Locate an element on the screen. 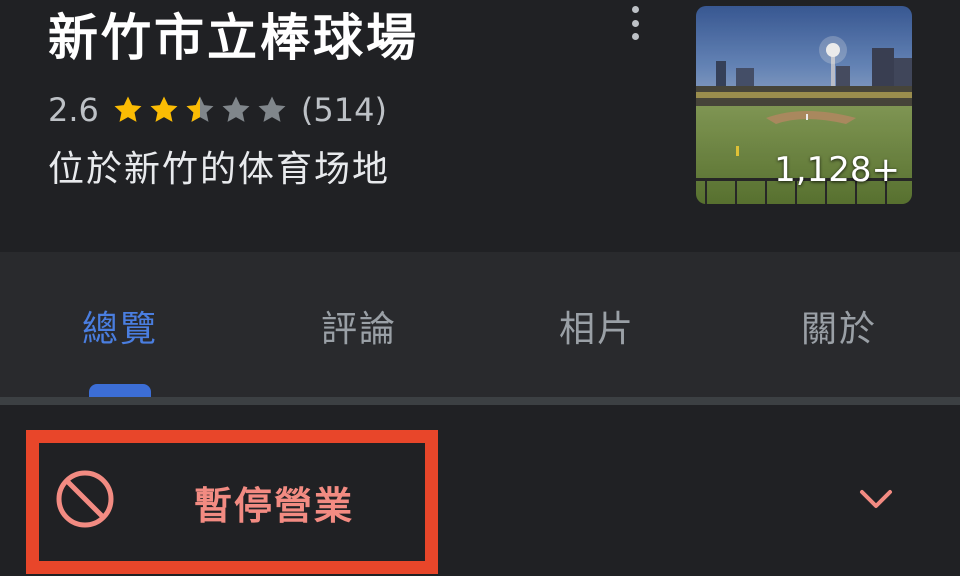 This screenshot has height=576, width=960. active-tab-indicator is located at coordinates (120, 391).